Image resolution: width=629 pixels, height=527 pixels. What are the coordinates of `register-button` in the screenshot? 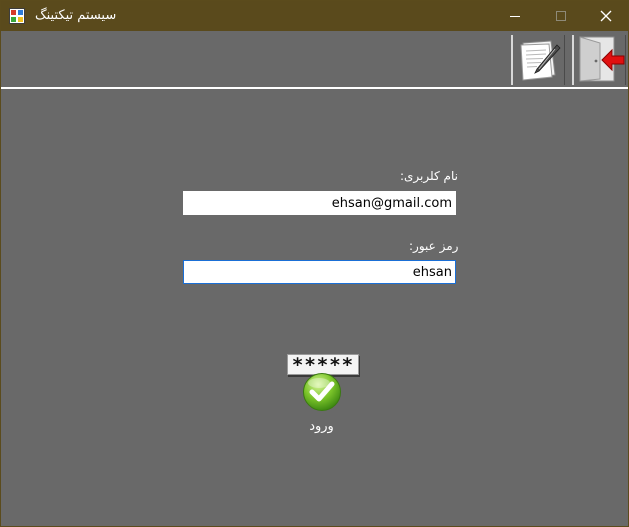 It's located at (538, 60).